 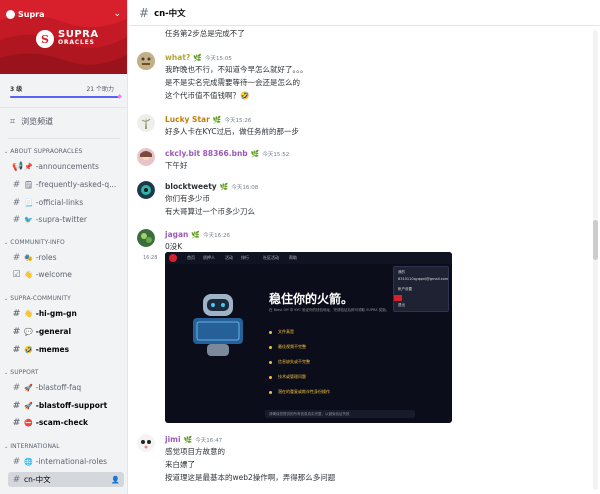 I want to click on mask-emoji-icon: 🎭, so click(x=28, y=257).